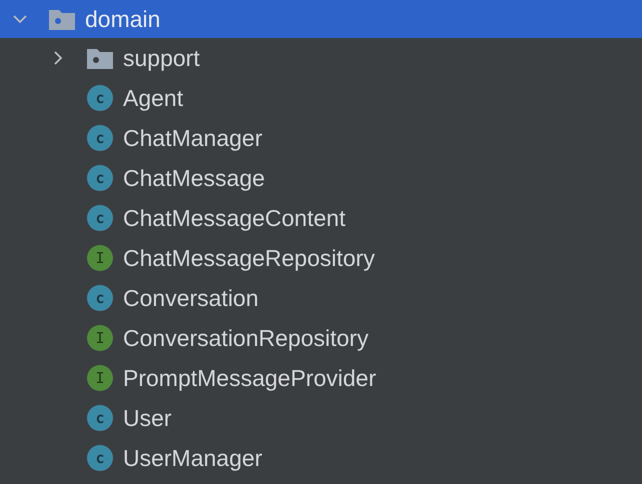 The height and width of the screenshot is (484, 642). I want to click on tree-row: c ChatMessage, so click(321, 178).